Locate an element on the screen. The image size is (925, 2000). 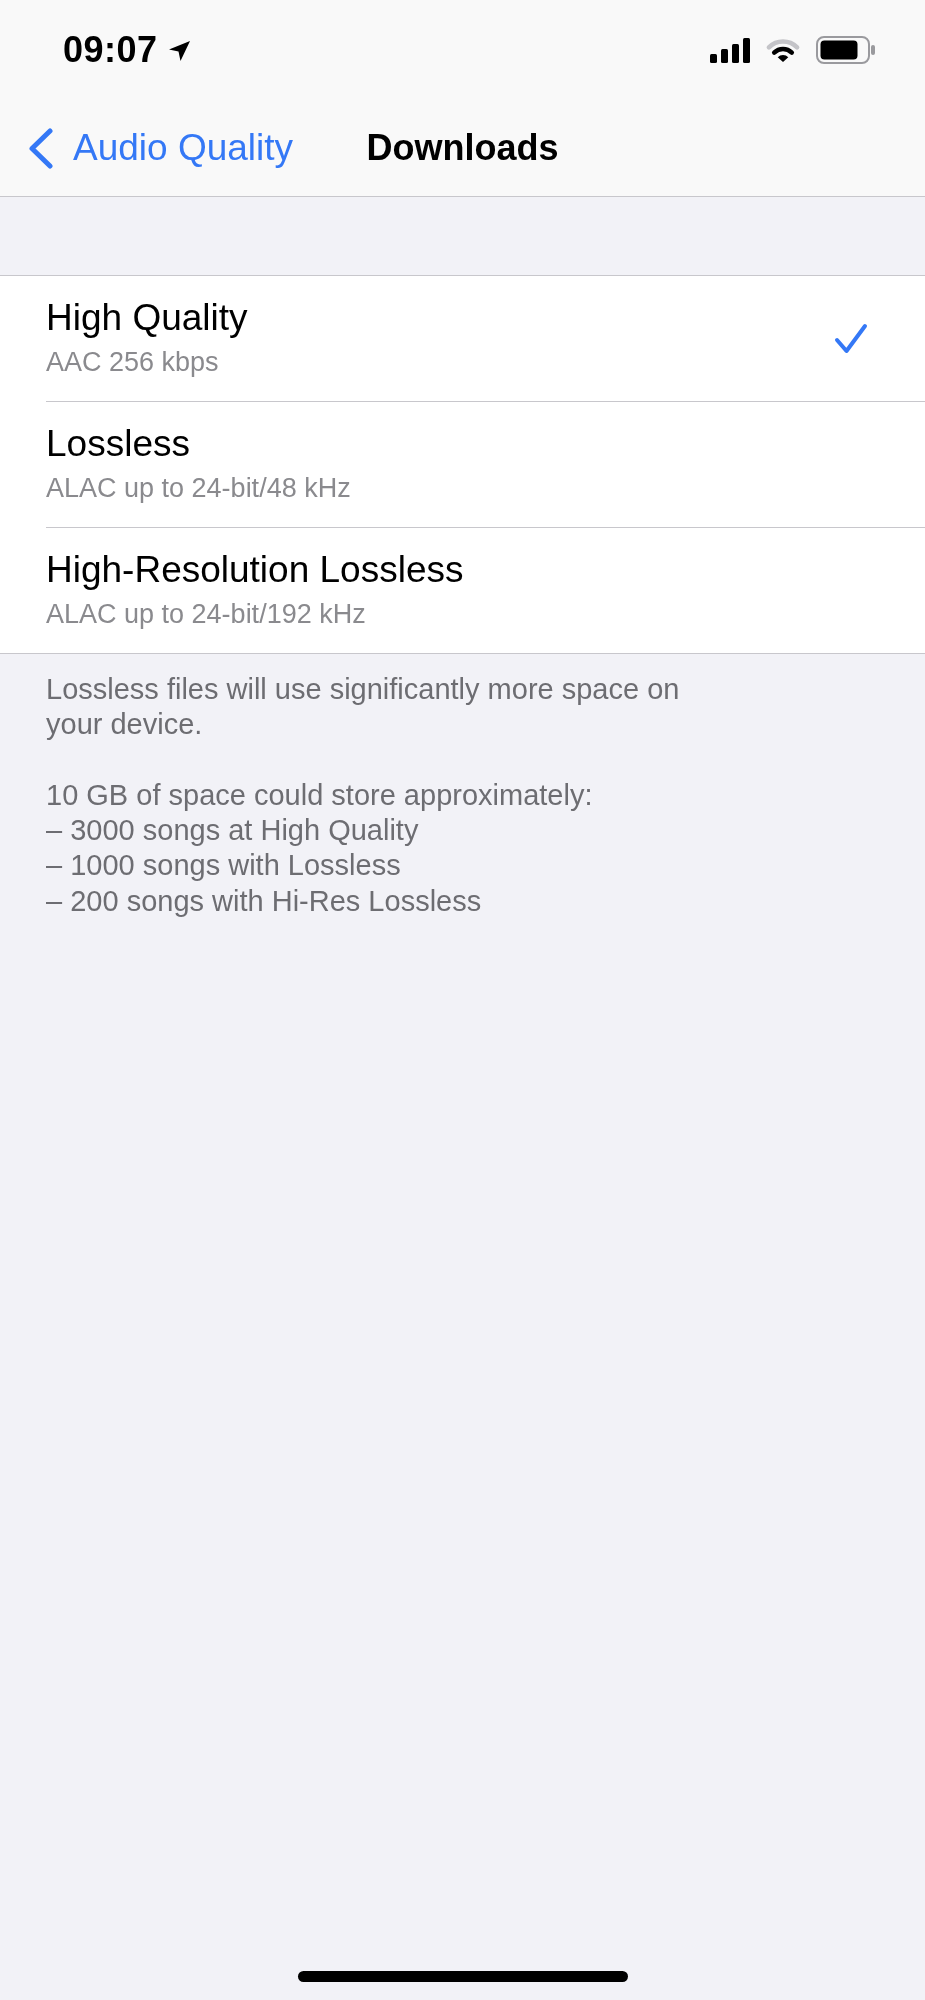
location-arrow-icon is located at coordinates (179, 51).